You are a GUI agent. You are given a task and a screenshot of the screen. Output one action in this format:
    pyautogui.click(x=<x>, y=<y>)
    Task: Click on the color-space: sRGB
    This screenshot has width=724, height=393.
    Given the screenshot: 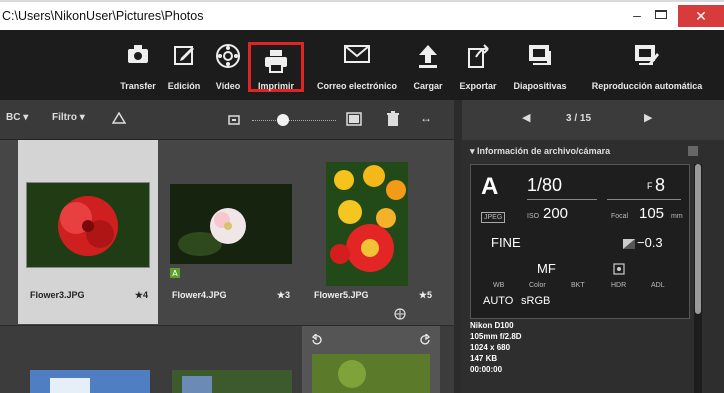 What is the action you would take?
    pyautogui.click(x=536, y=301)
    